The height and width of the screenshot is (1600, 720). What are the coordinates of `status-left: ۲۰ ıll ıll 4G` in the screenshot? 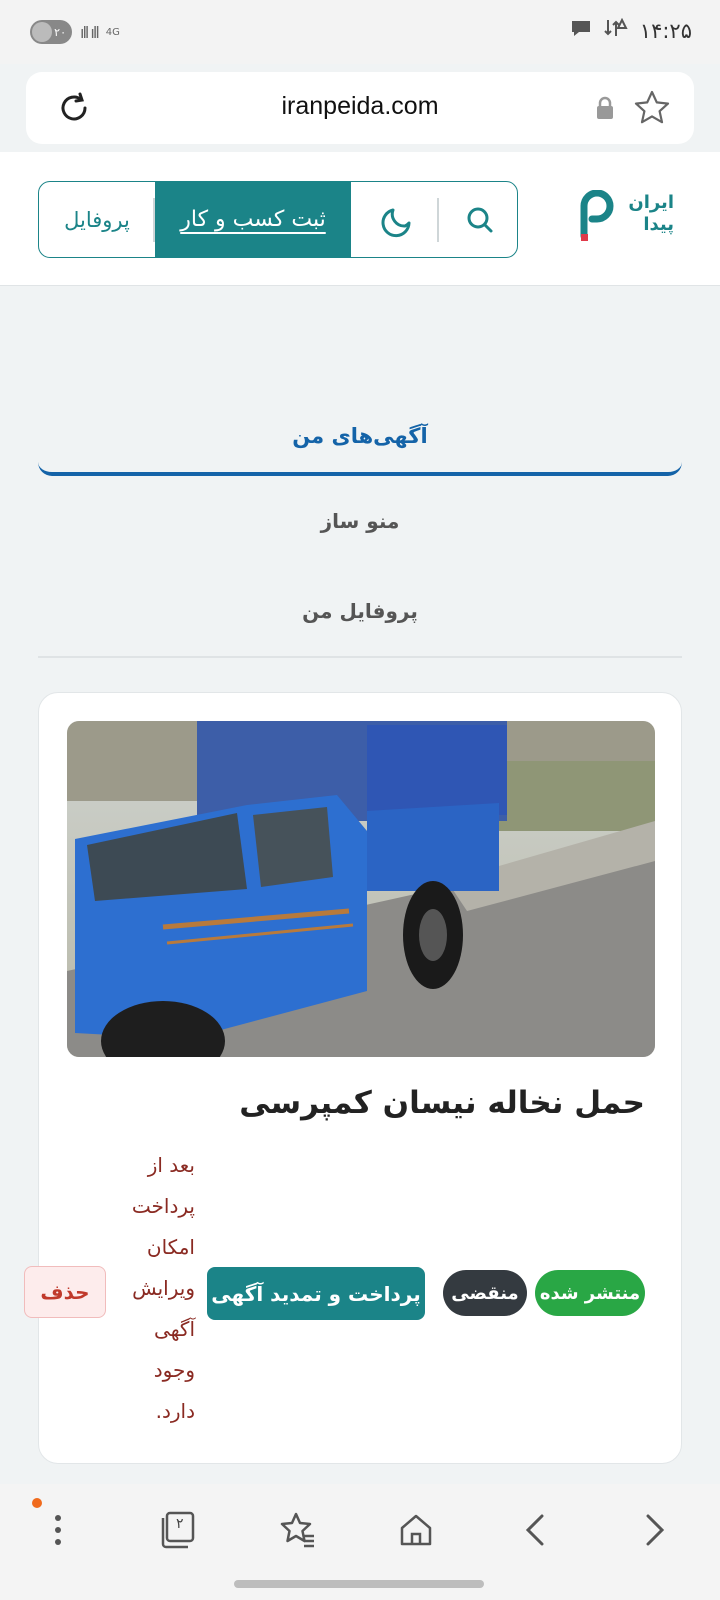 It's located at (75, 32).